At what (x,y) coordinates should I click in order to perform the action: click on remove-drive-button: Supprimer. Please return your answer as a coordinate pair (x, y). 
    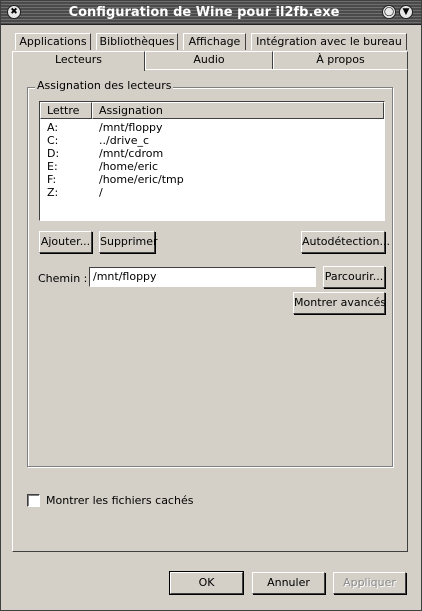
    Looking at the image, I should click on (128, 242).